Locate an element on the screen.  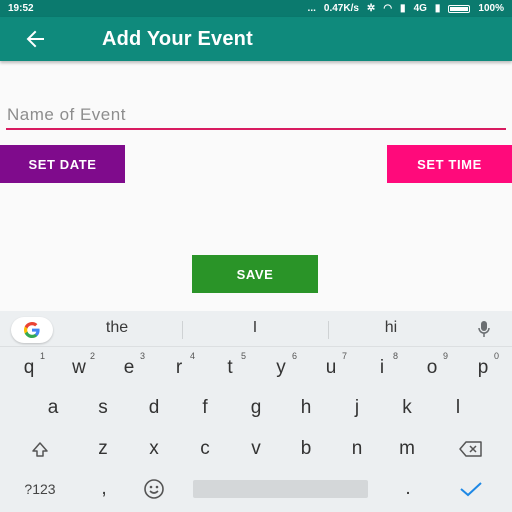
key-v: v is located at coordinates (256, 449).